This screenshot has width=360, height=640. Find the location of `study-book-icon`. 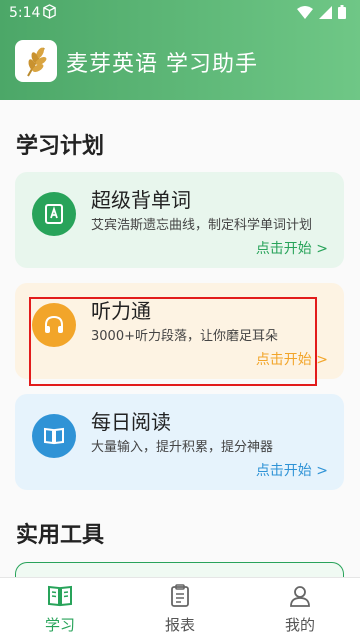

study-book-icon is located at coordinates (60, 596).